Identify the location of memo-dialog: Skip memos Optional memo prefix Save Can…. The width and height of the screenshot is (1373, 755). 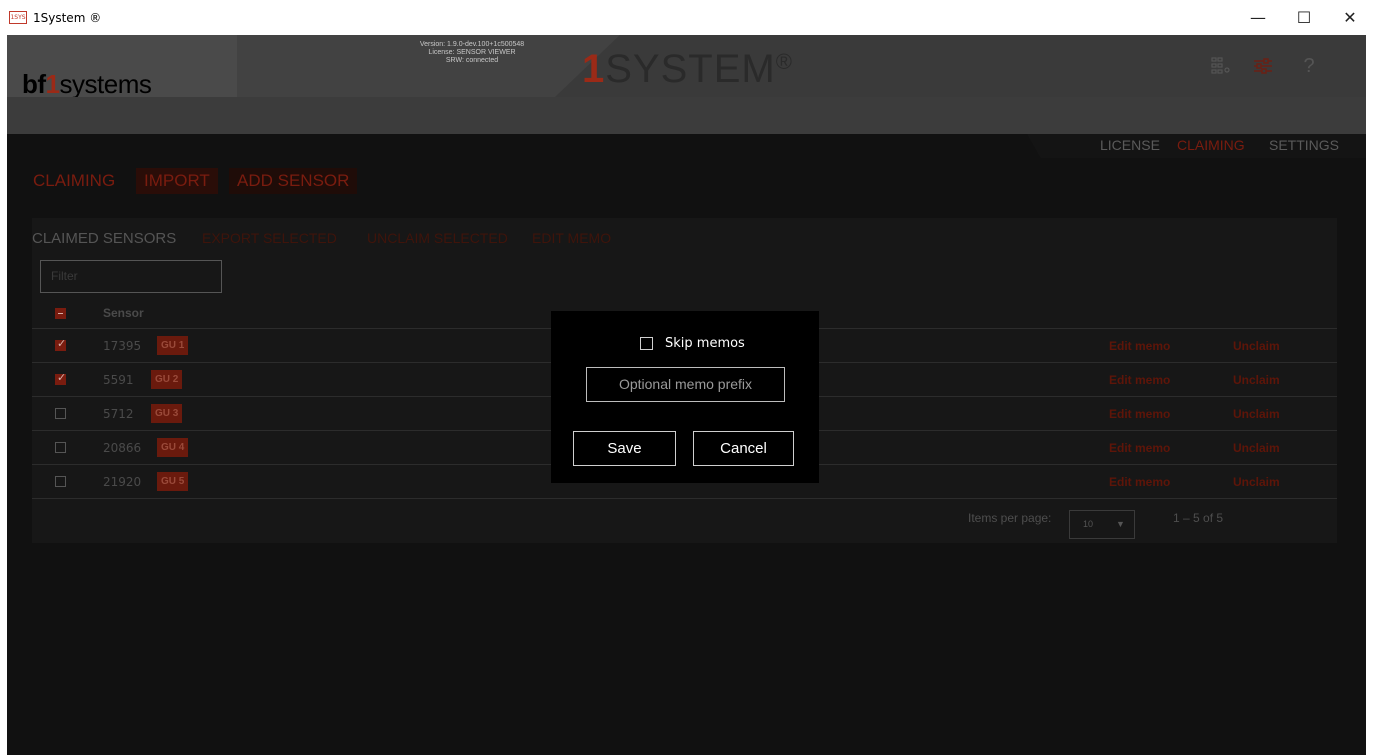
(685, 397).